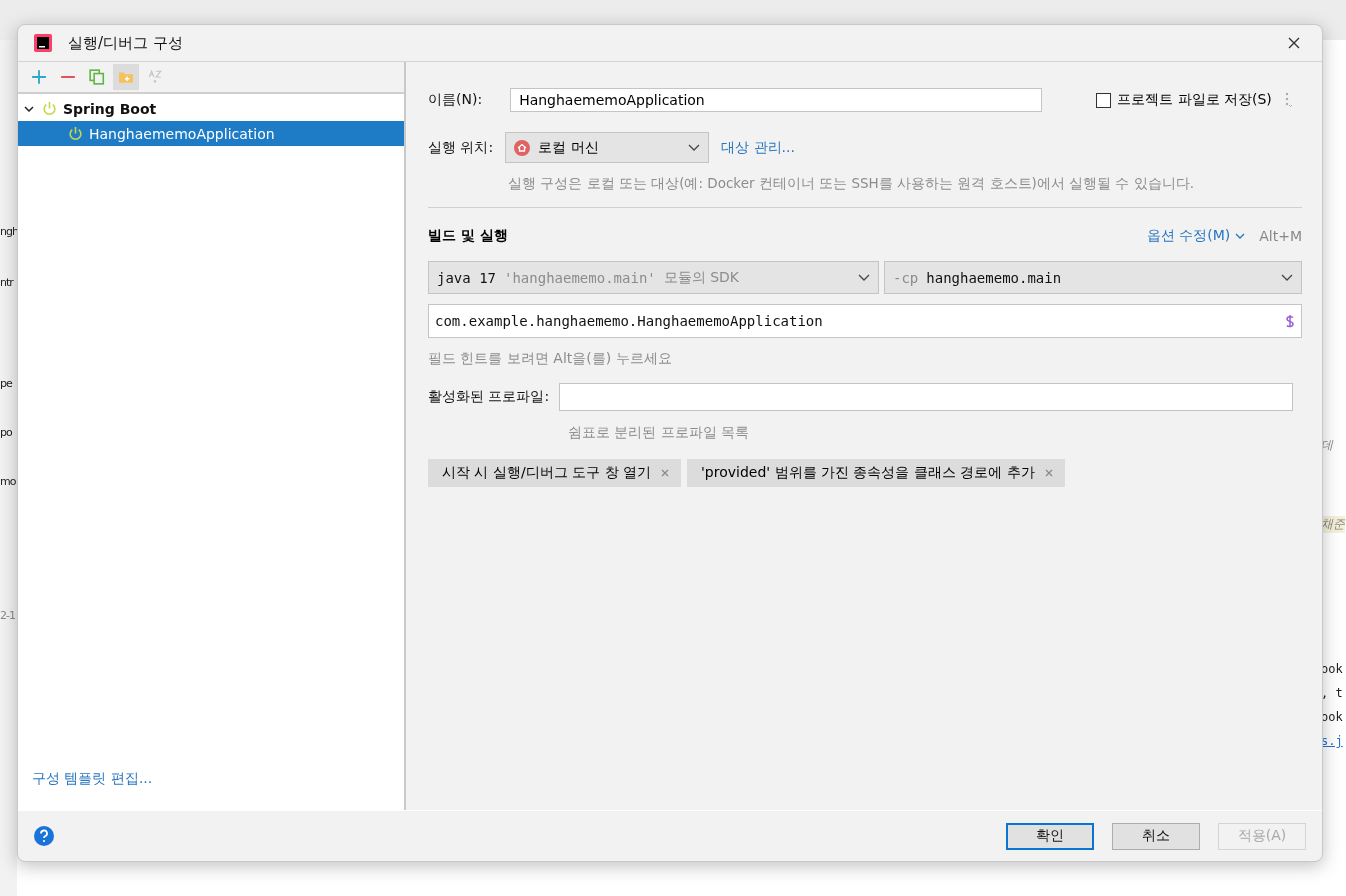  I want to click on code-fragment: pe, so click(6, 383).